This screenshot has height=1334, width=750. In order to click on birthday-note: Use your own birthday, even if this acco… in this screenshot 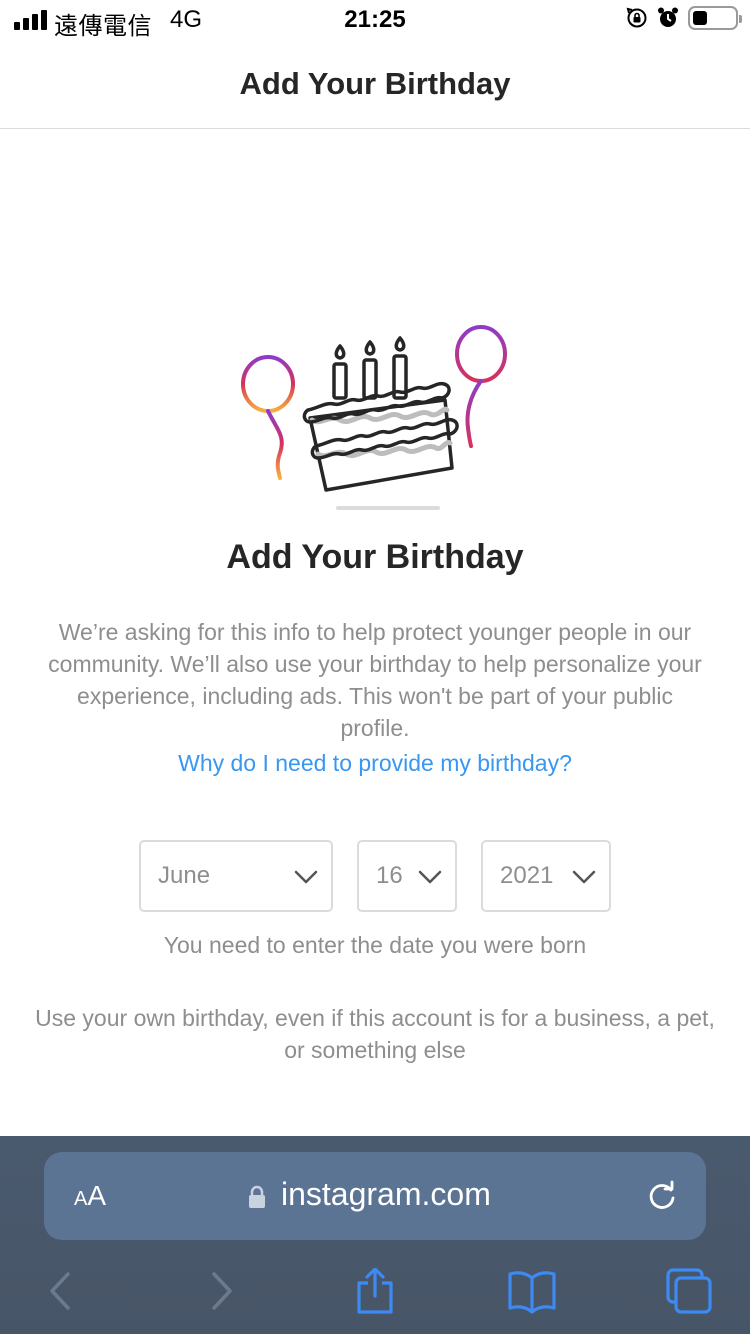, I will do `click(375, 1034)`.